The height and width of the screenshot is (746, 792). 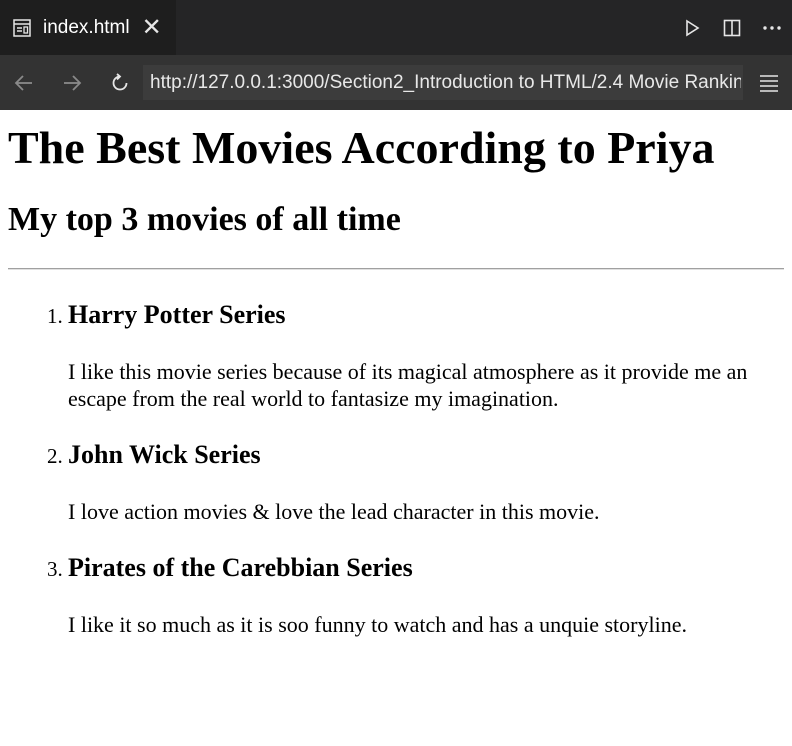 I want to click on preview-file-icon, so click(x=22, y=28).